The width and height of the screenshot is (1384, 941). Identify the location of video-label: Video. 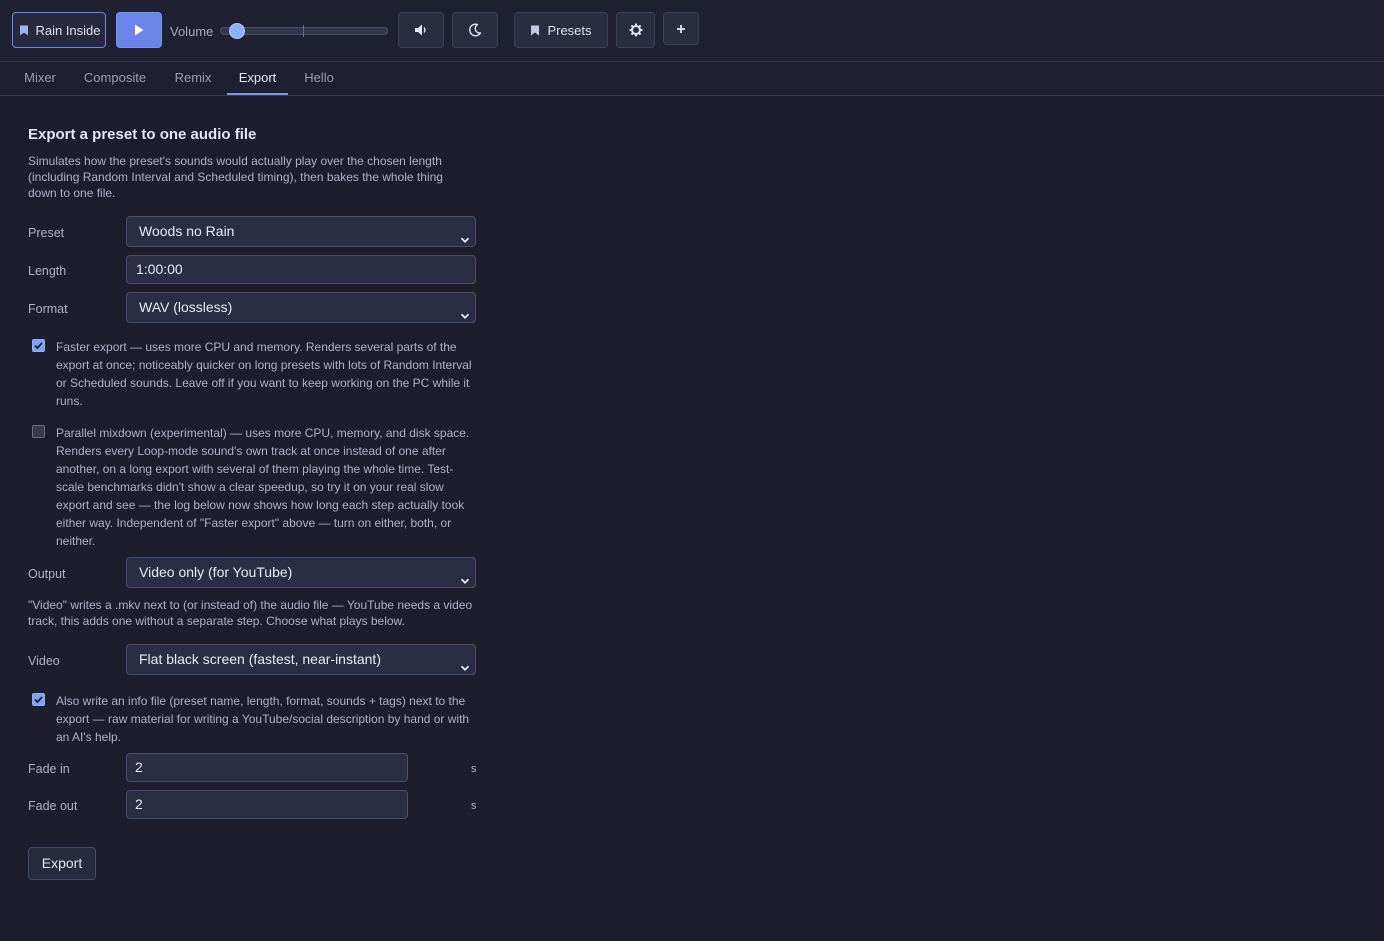
(44, 661).